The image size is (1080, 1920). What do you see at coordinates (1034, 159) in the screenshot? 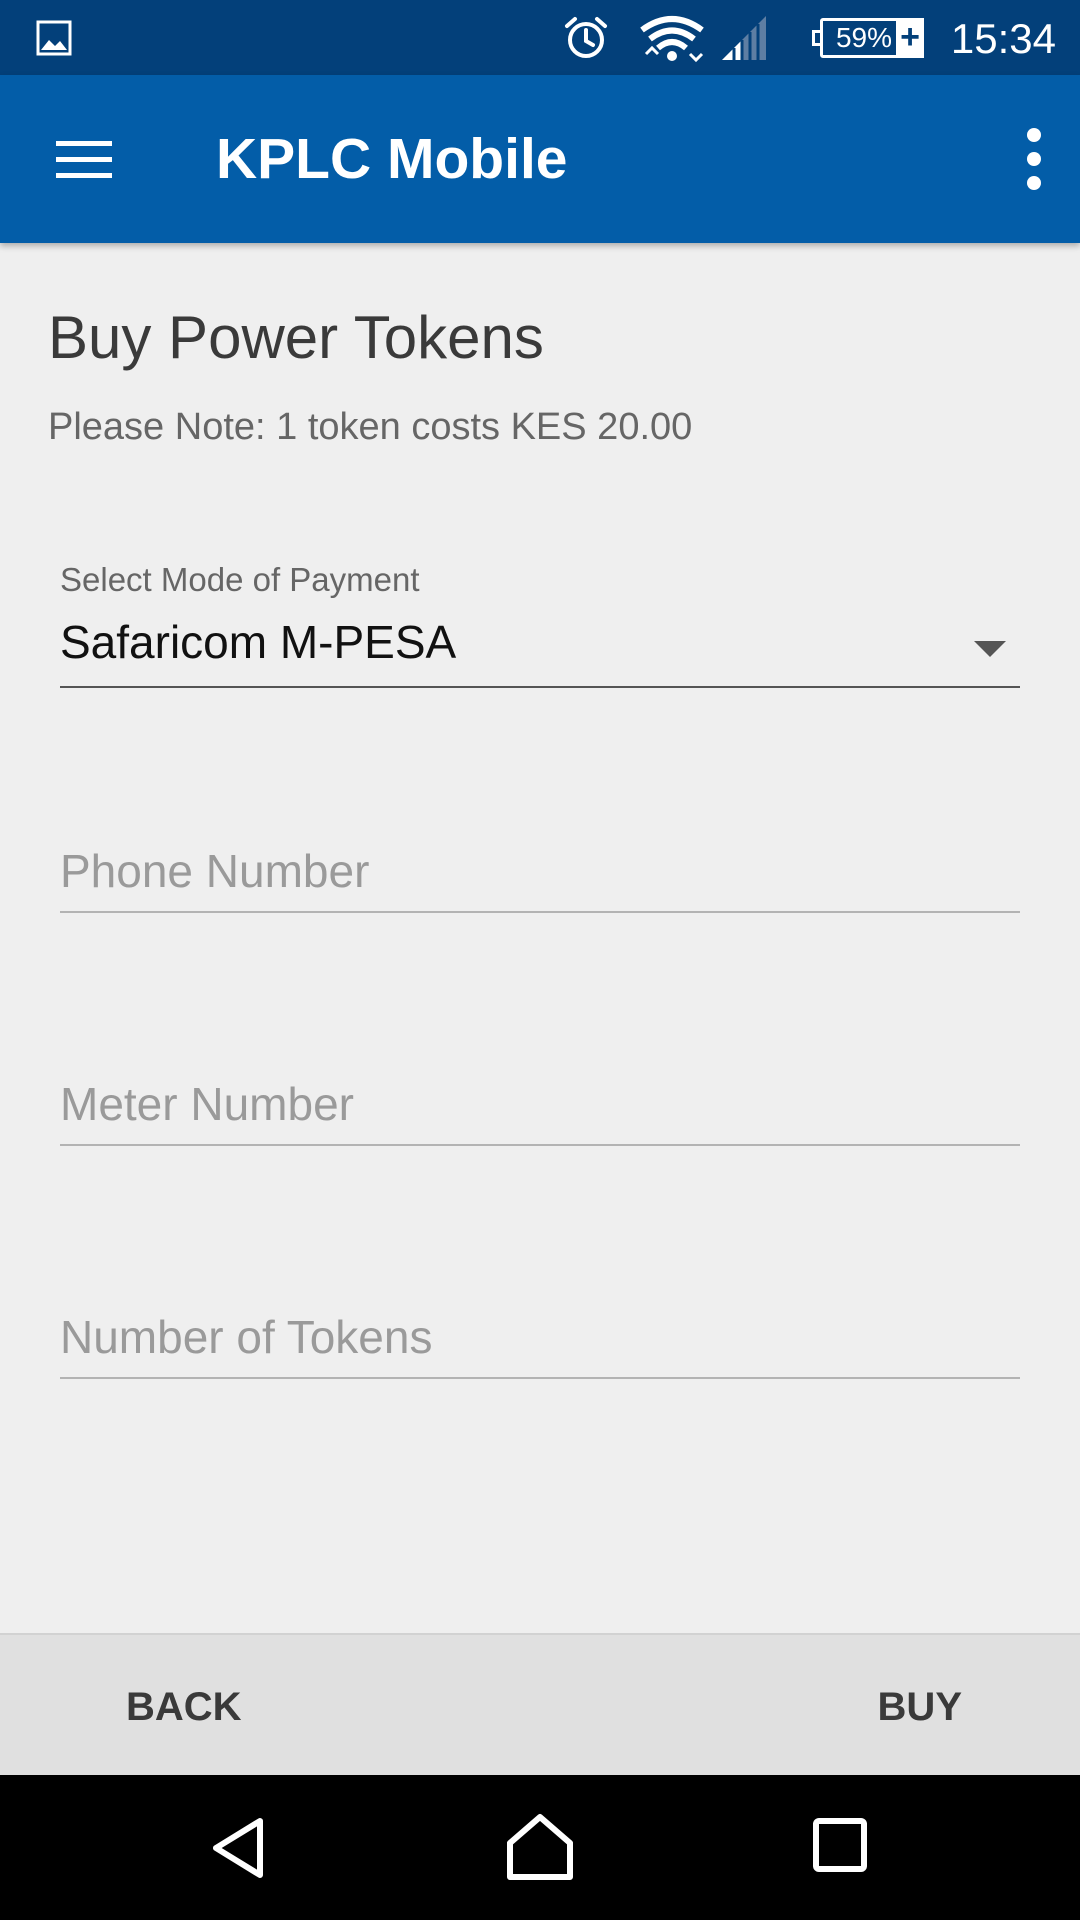
I see `overflow-menu-icon` at bounding box center [1034, 159].